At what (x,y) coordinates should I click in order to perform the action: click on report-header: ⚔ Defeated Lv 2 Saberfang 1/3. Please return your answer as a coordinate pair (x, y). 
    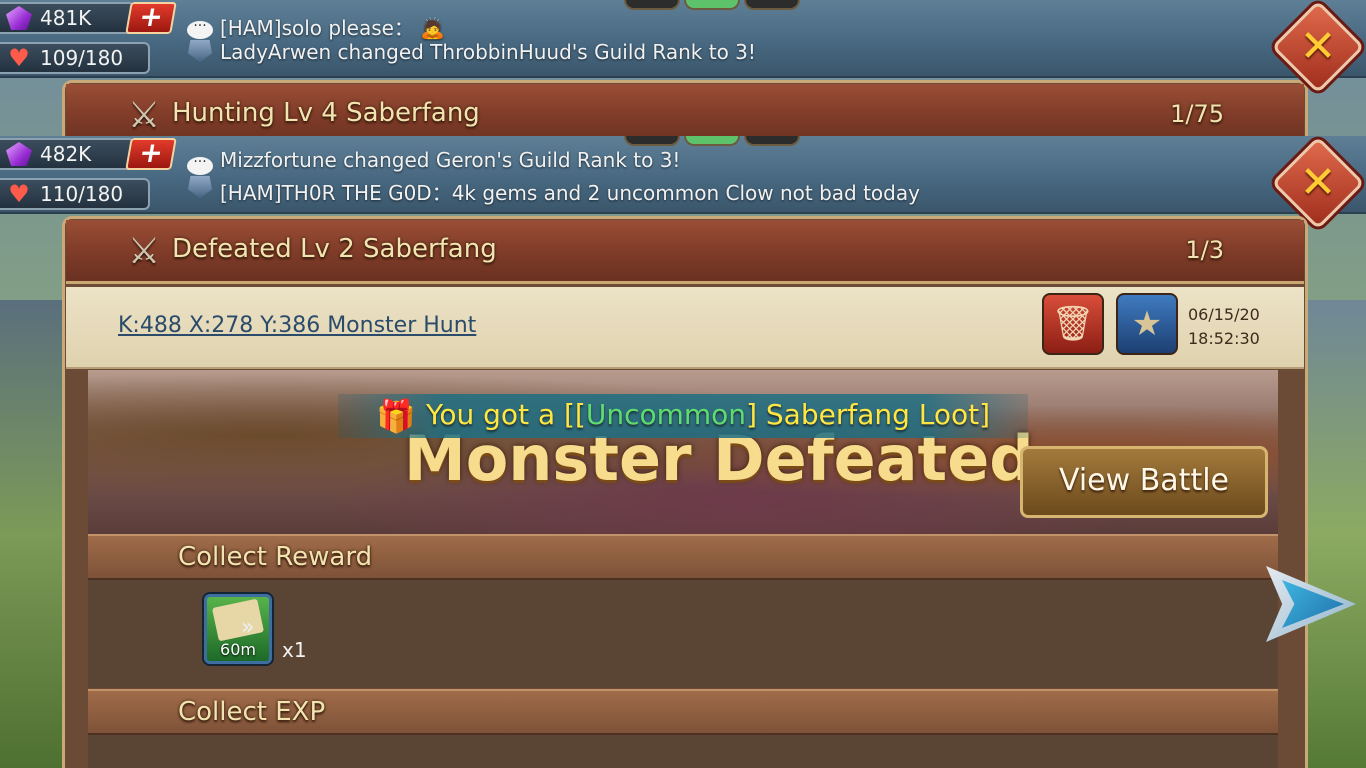
    Looking at the image, I should click on (685, 252).